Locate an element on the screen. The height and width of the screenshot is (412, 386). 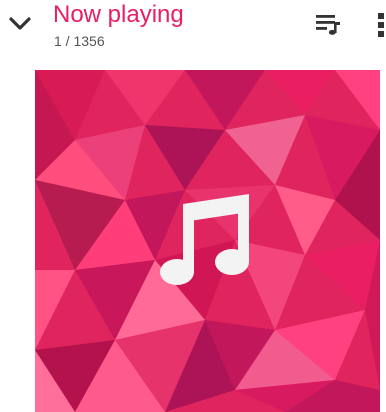
page-title: Now playing is located at coordinates (118, 14).